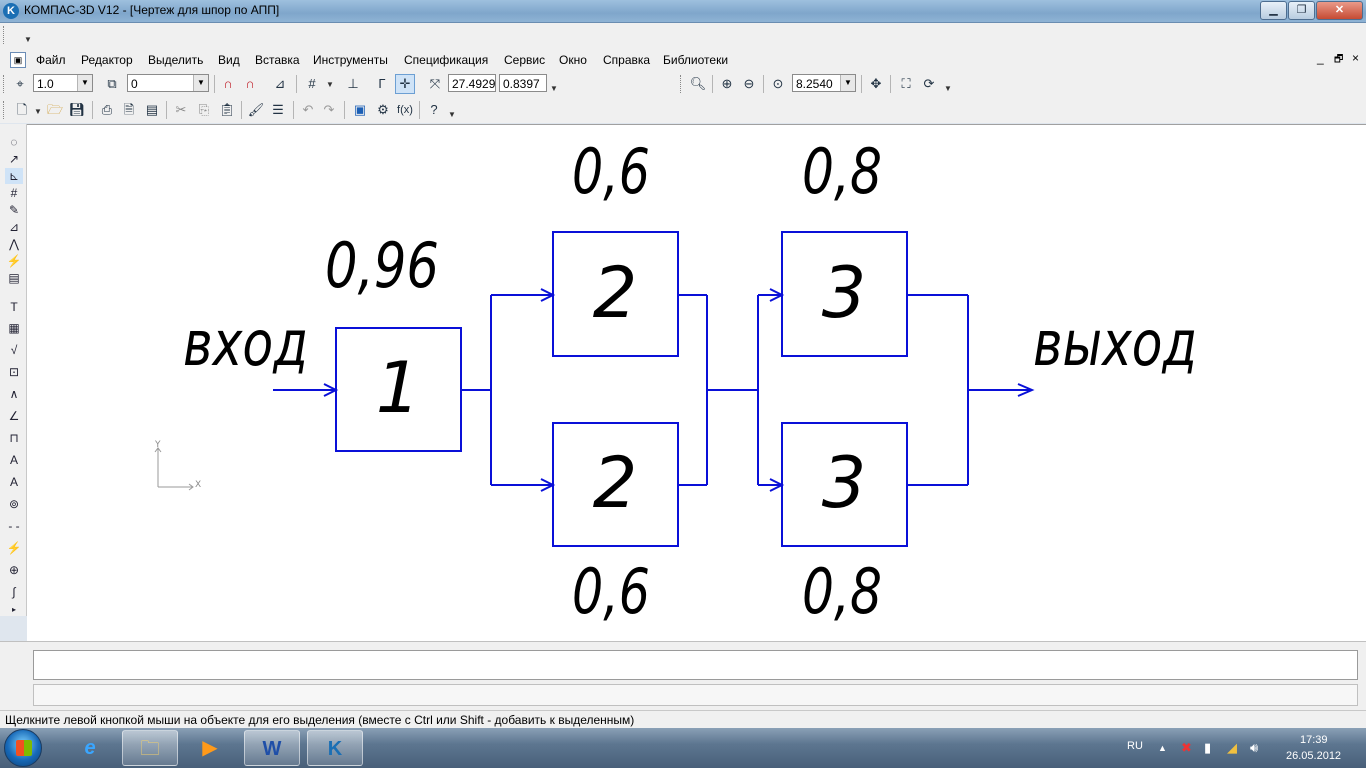 This screenshot has width=1366, height=768. What do you see at coordinates (181, 110) in the screenshot?
I see `cut-icon: ✂` at bounding box center [181, 110].